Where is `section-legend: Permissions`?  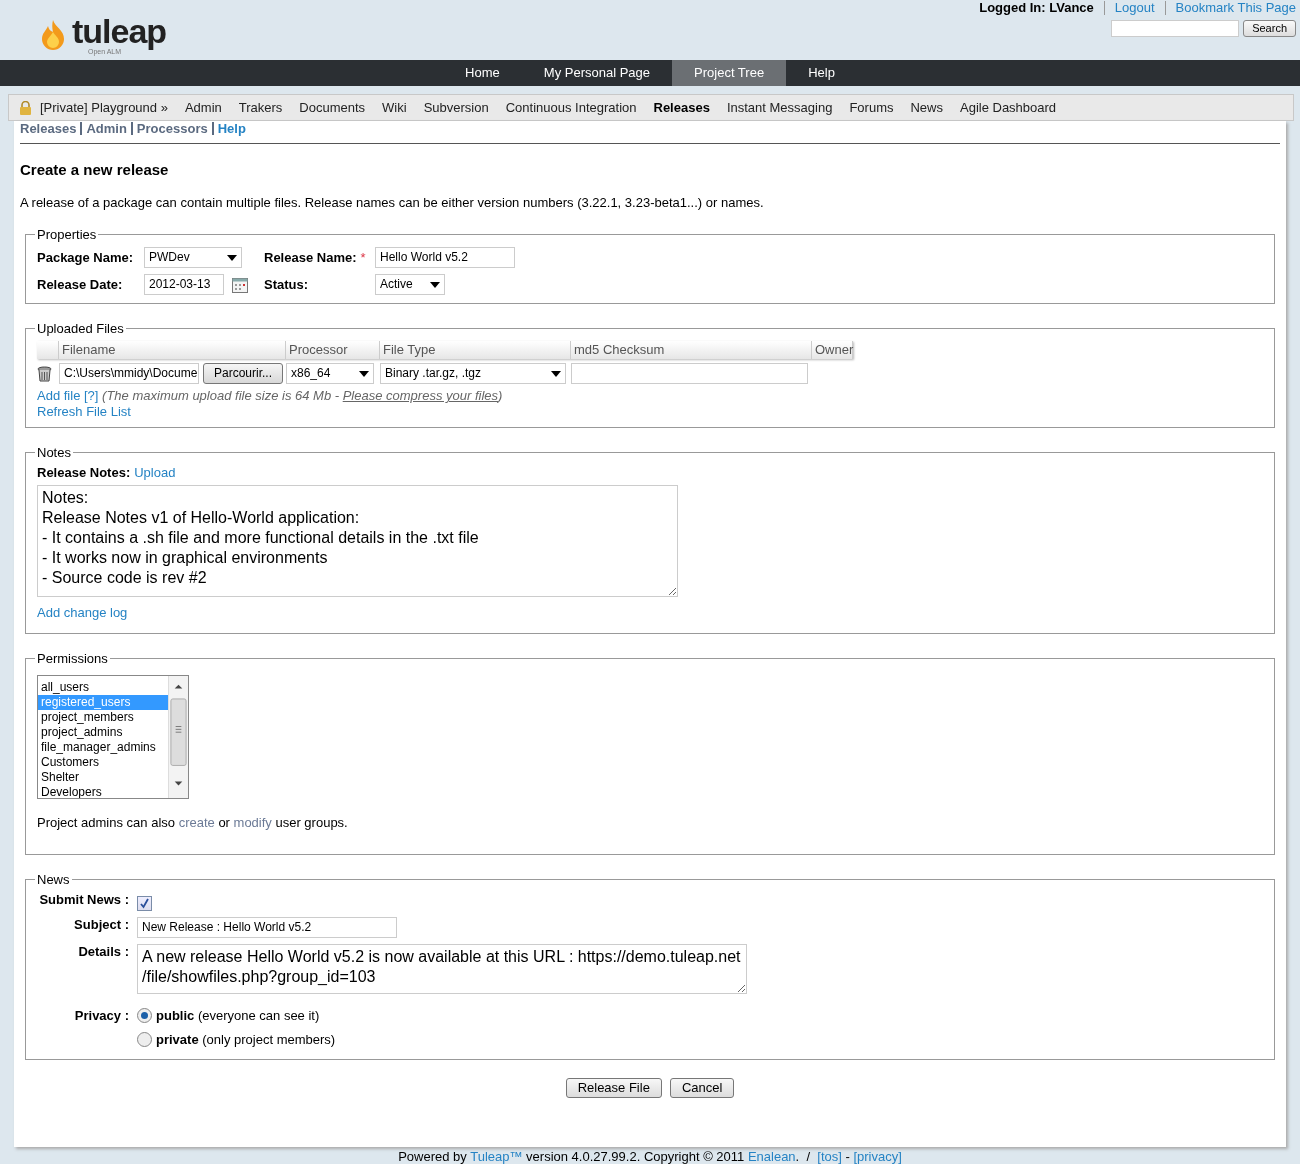 section-legend: Permissions is located at coordinates (72, 658).